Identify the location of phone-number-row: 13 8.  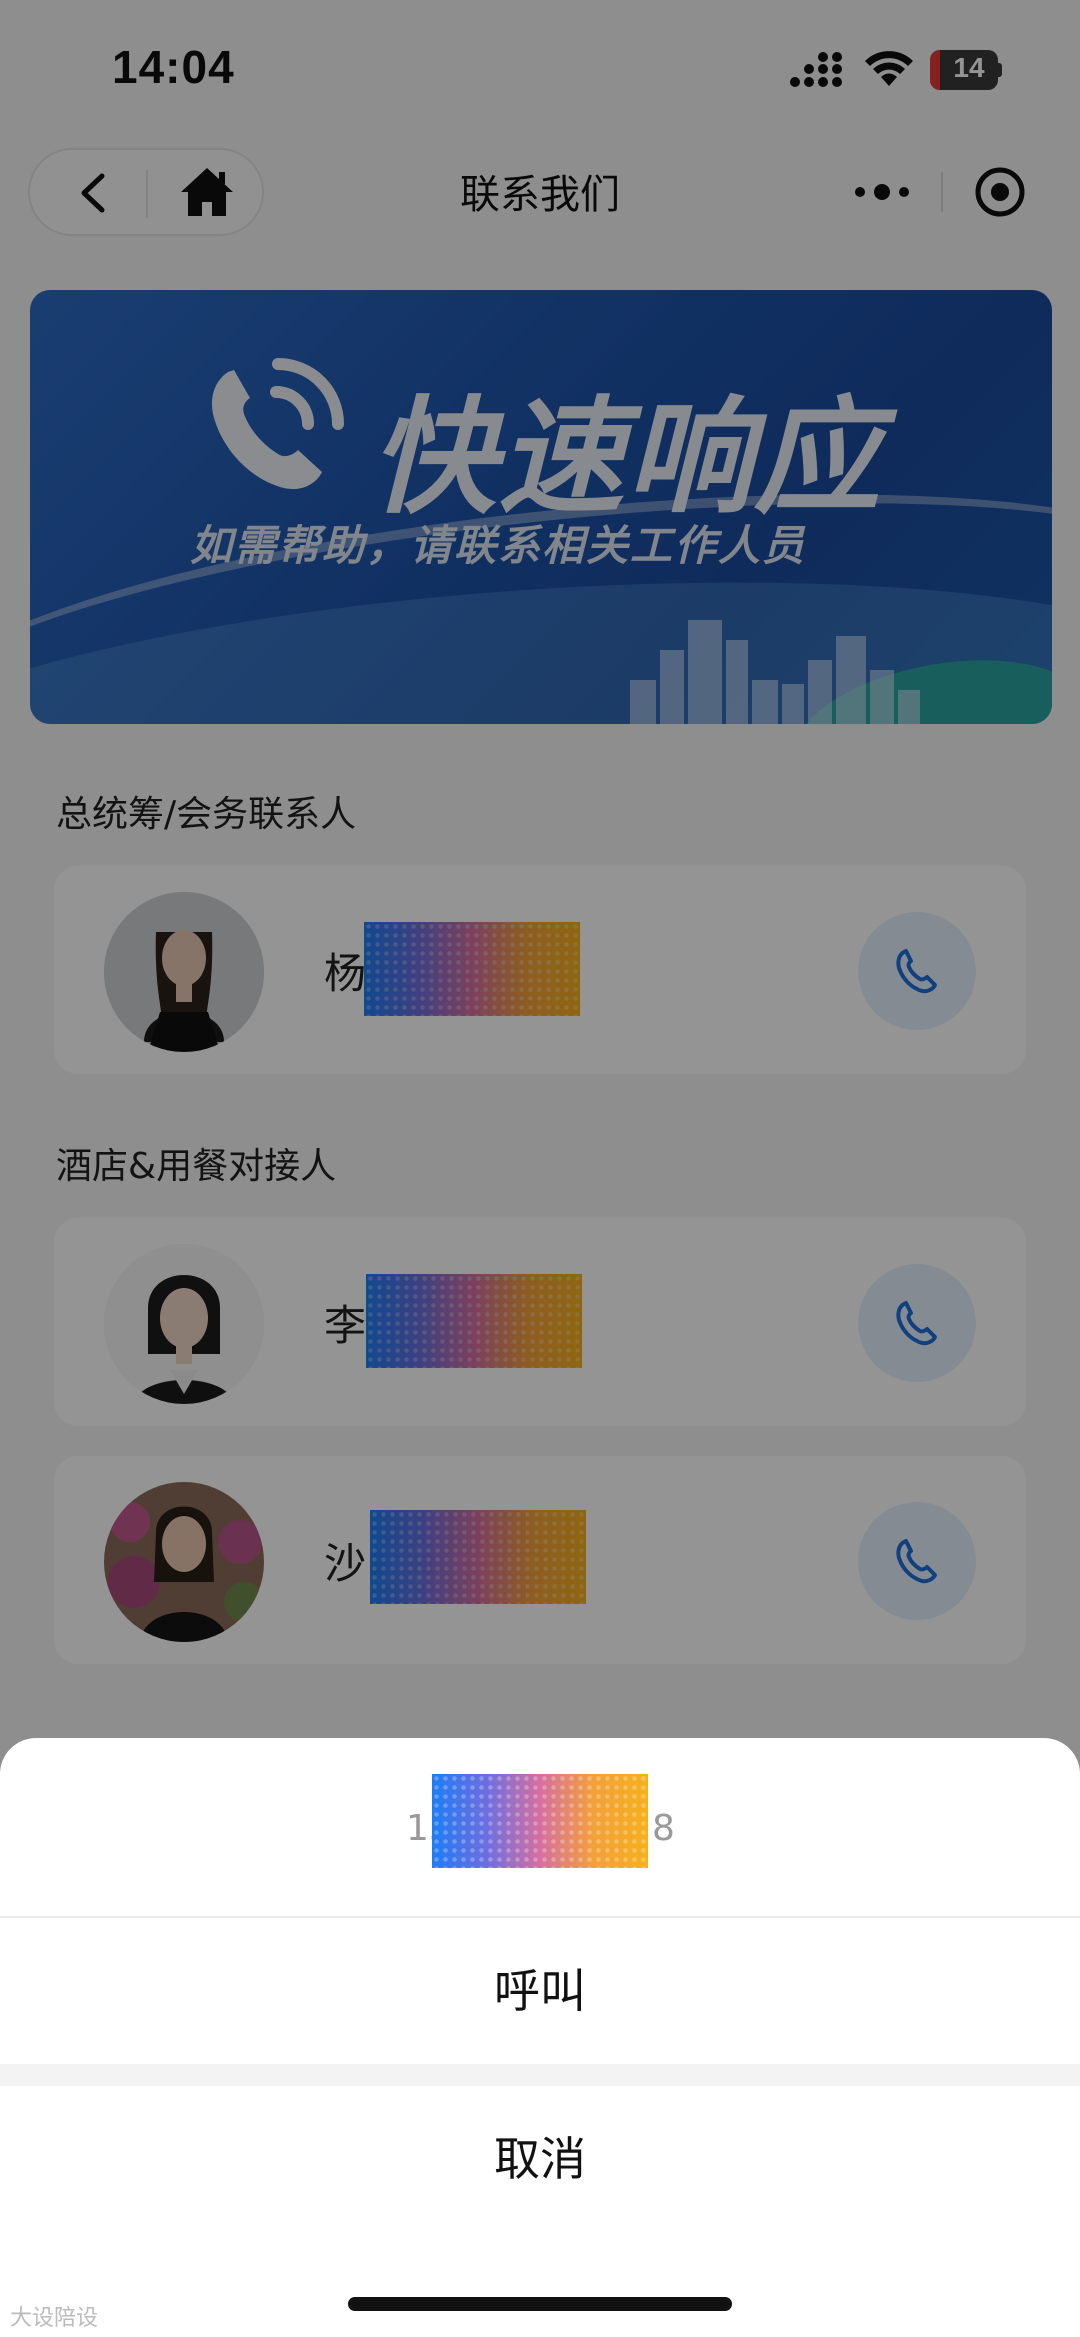
(540, 1828).